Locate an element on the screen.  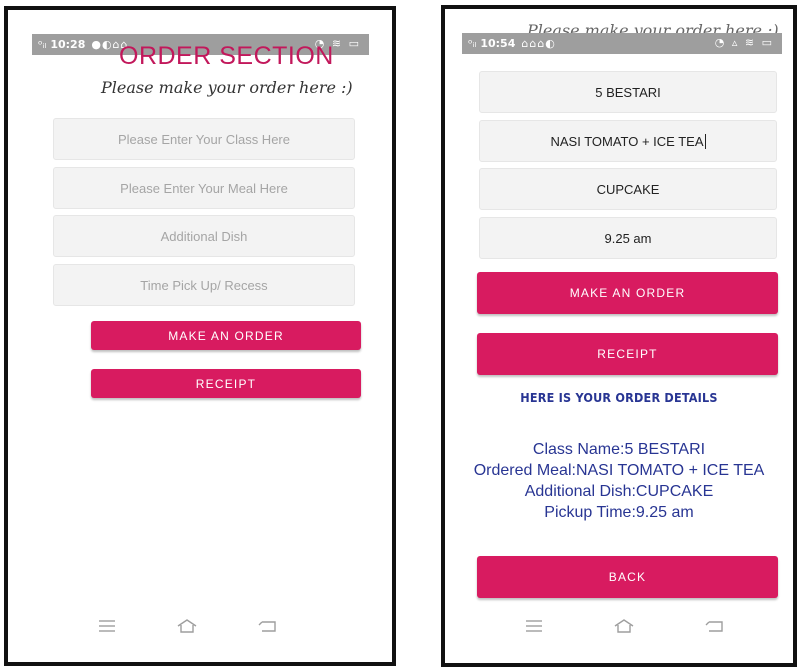
meal-input: NASI TOMATO + ICE TEA is located at coordinates (628, 141).